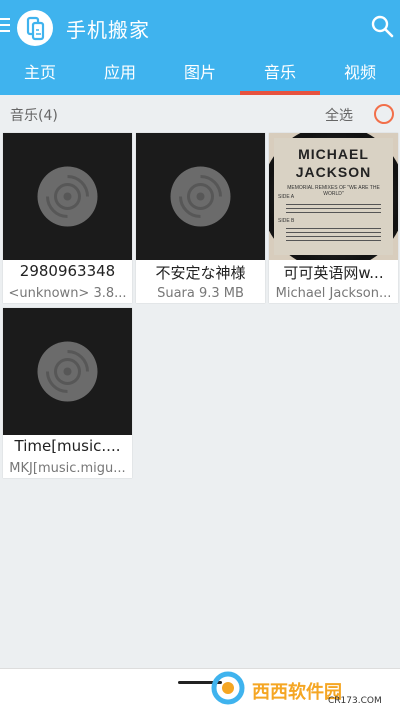 Image resolution: width=400 pixels, height=710 pixels. I want to click on section-title: 音乐(4), so click(34, 116).